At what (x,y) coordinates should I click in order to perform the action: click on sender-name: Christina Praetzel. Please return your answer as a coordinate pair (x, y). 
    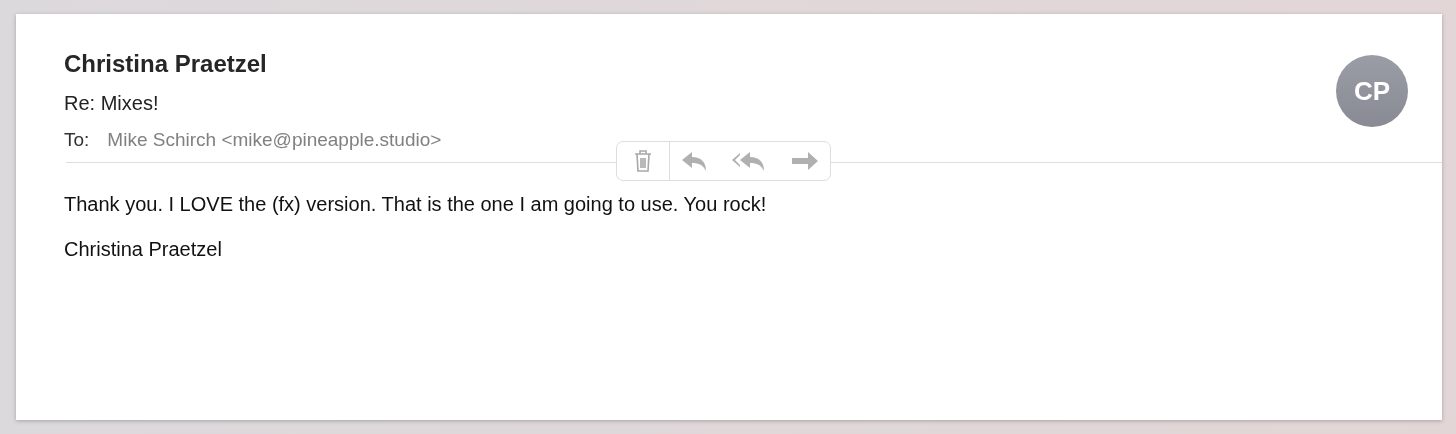
    Looking at the image, I should click on (166, 64).